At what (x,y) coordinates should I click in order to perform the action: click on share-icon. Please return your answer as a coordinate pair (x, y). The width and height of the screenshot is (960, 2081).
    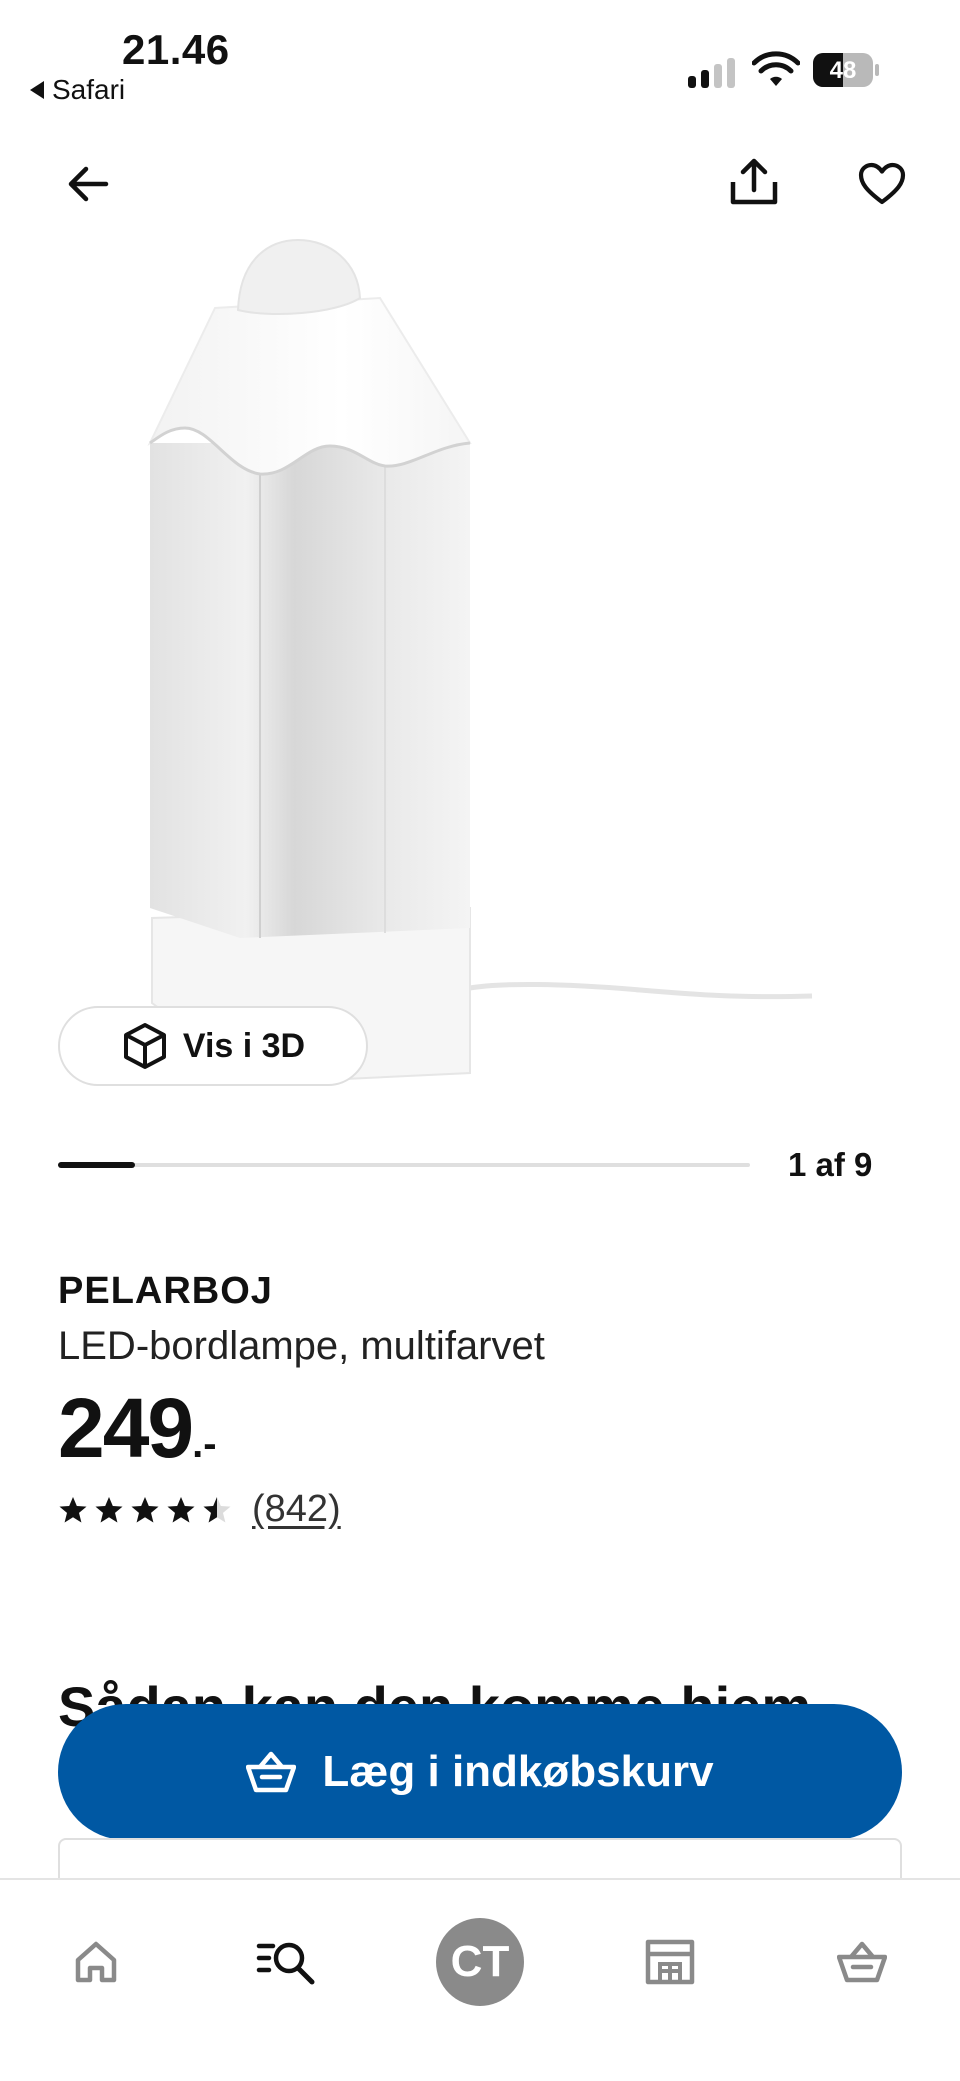
    Looking at the image, I should click on (754, 181).